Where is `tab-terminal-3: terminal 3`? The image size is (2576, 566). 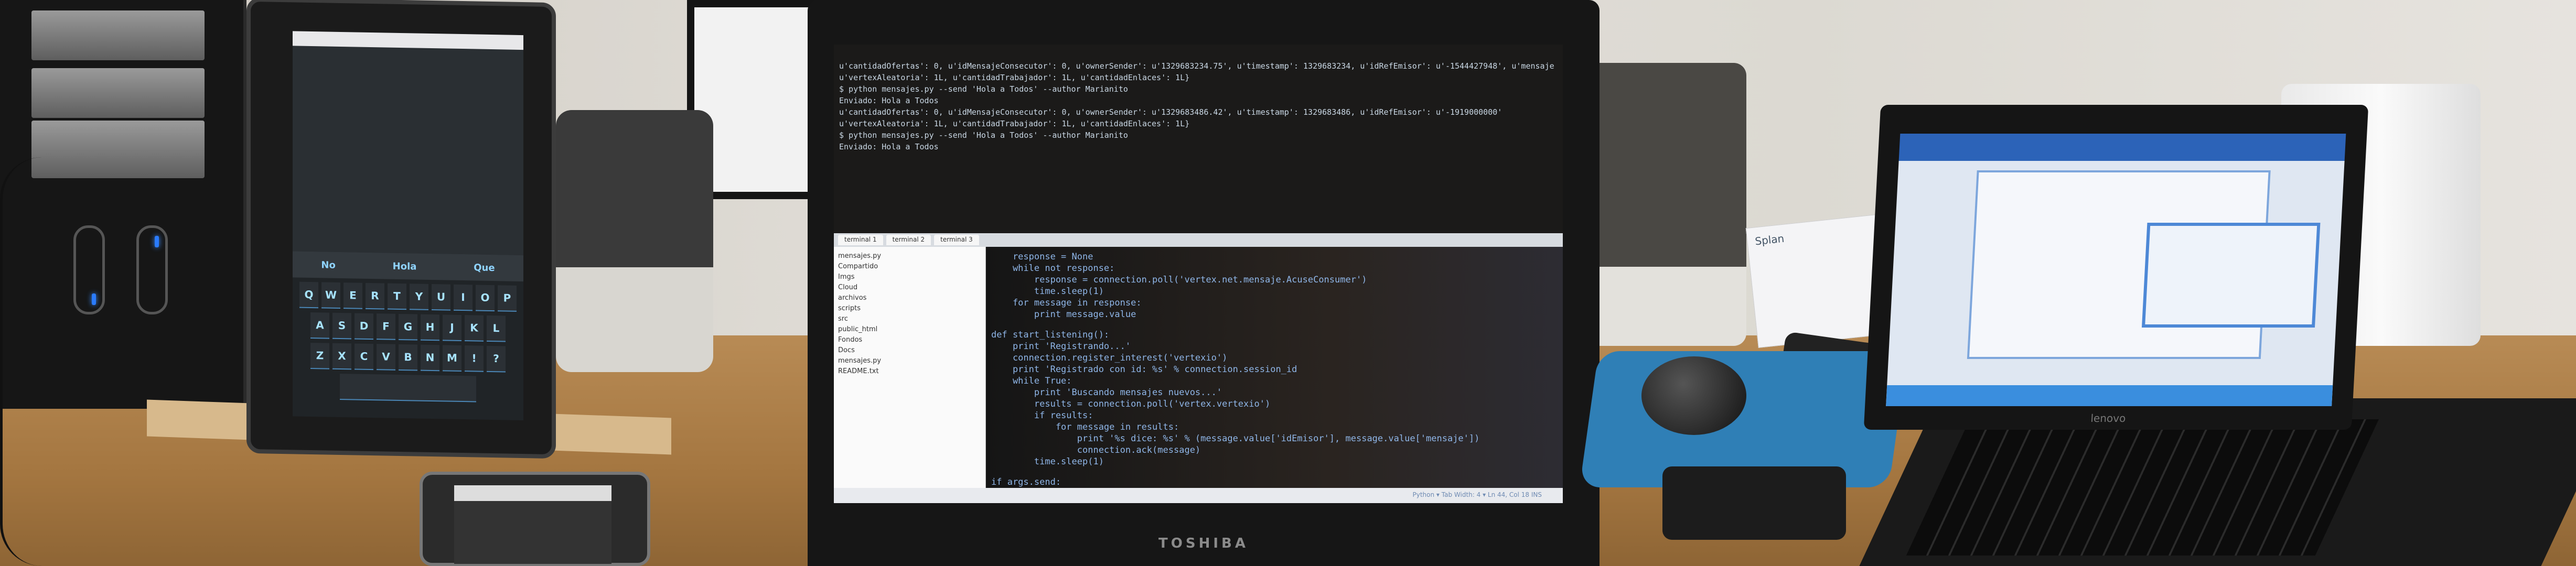
tab-terminal-3: terminal 3 is located at coordinates (956, 240).